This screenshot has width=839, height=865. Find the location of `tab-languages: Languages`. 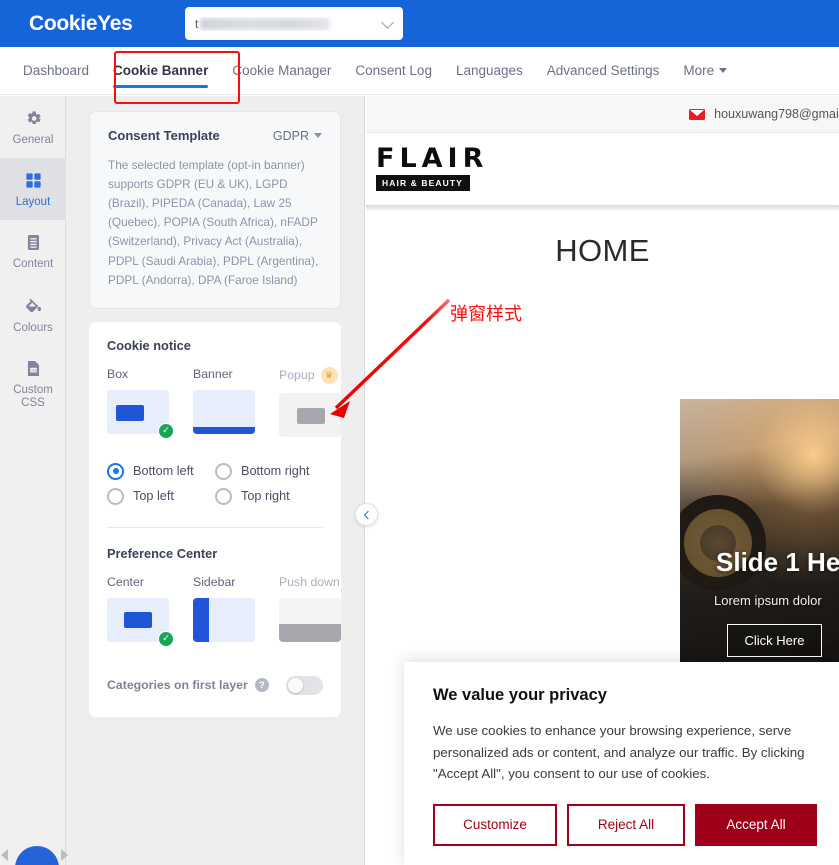

tab-languages: Languages is located at coordinates (489, 71).